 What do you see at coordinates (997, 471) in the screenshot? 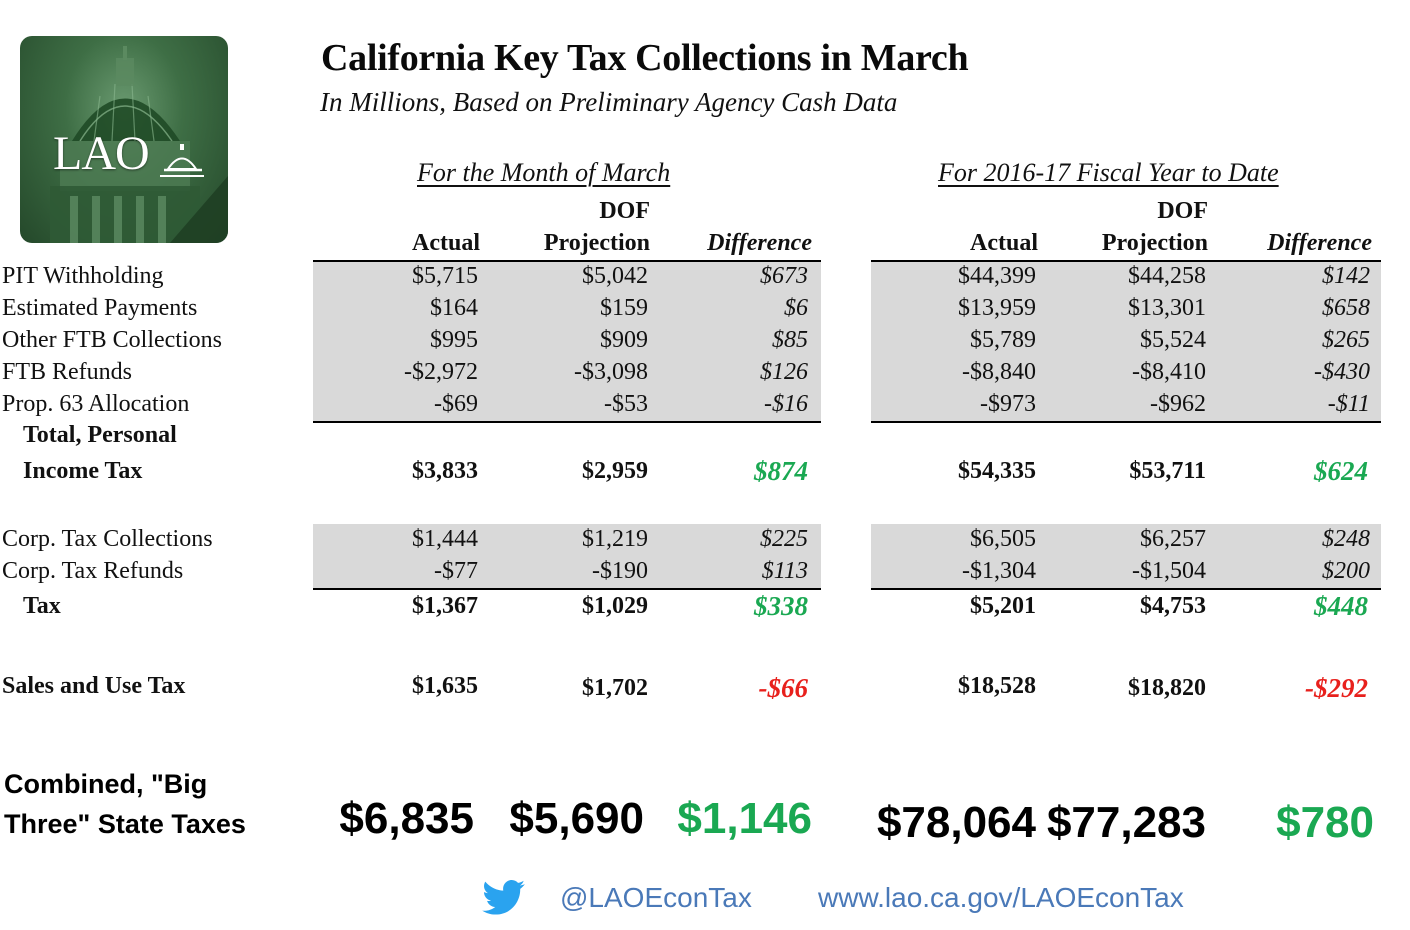
I see `pit-total-fiscal-actual: $54,335` at bounding box center [997, 471].